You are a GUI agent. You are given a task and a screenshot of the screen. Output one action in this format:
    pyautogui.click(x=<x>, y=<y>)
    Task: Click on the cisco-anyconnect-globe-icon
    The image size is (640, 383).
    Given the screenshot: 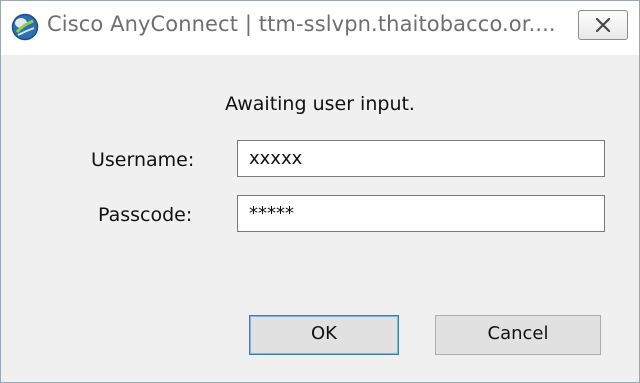 What is the action you would take?
    pyautogui.click(x=25, y=27)
    